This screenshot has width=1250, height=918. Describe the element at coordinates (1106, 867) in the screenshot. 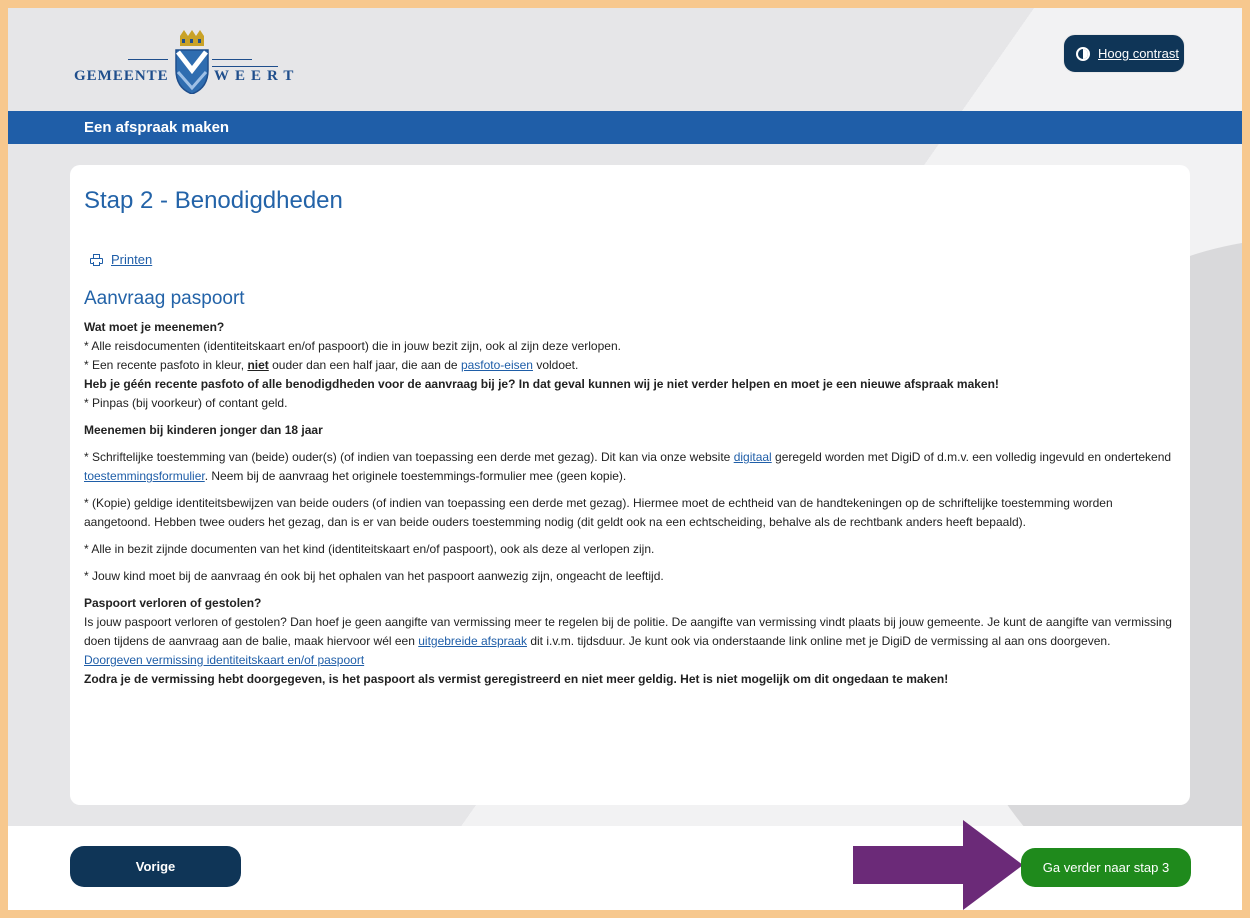

I see `next-step-button: Ga verder naar stap 3` at that location.